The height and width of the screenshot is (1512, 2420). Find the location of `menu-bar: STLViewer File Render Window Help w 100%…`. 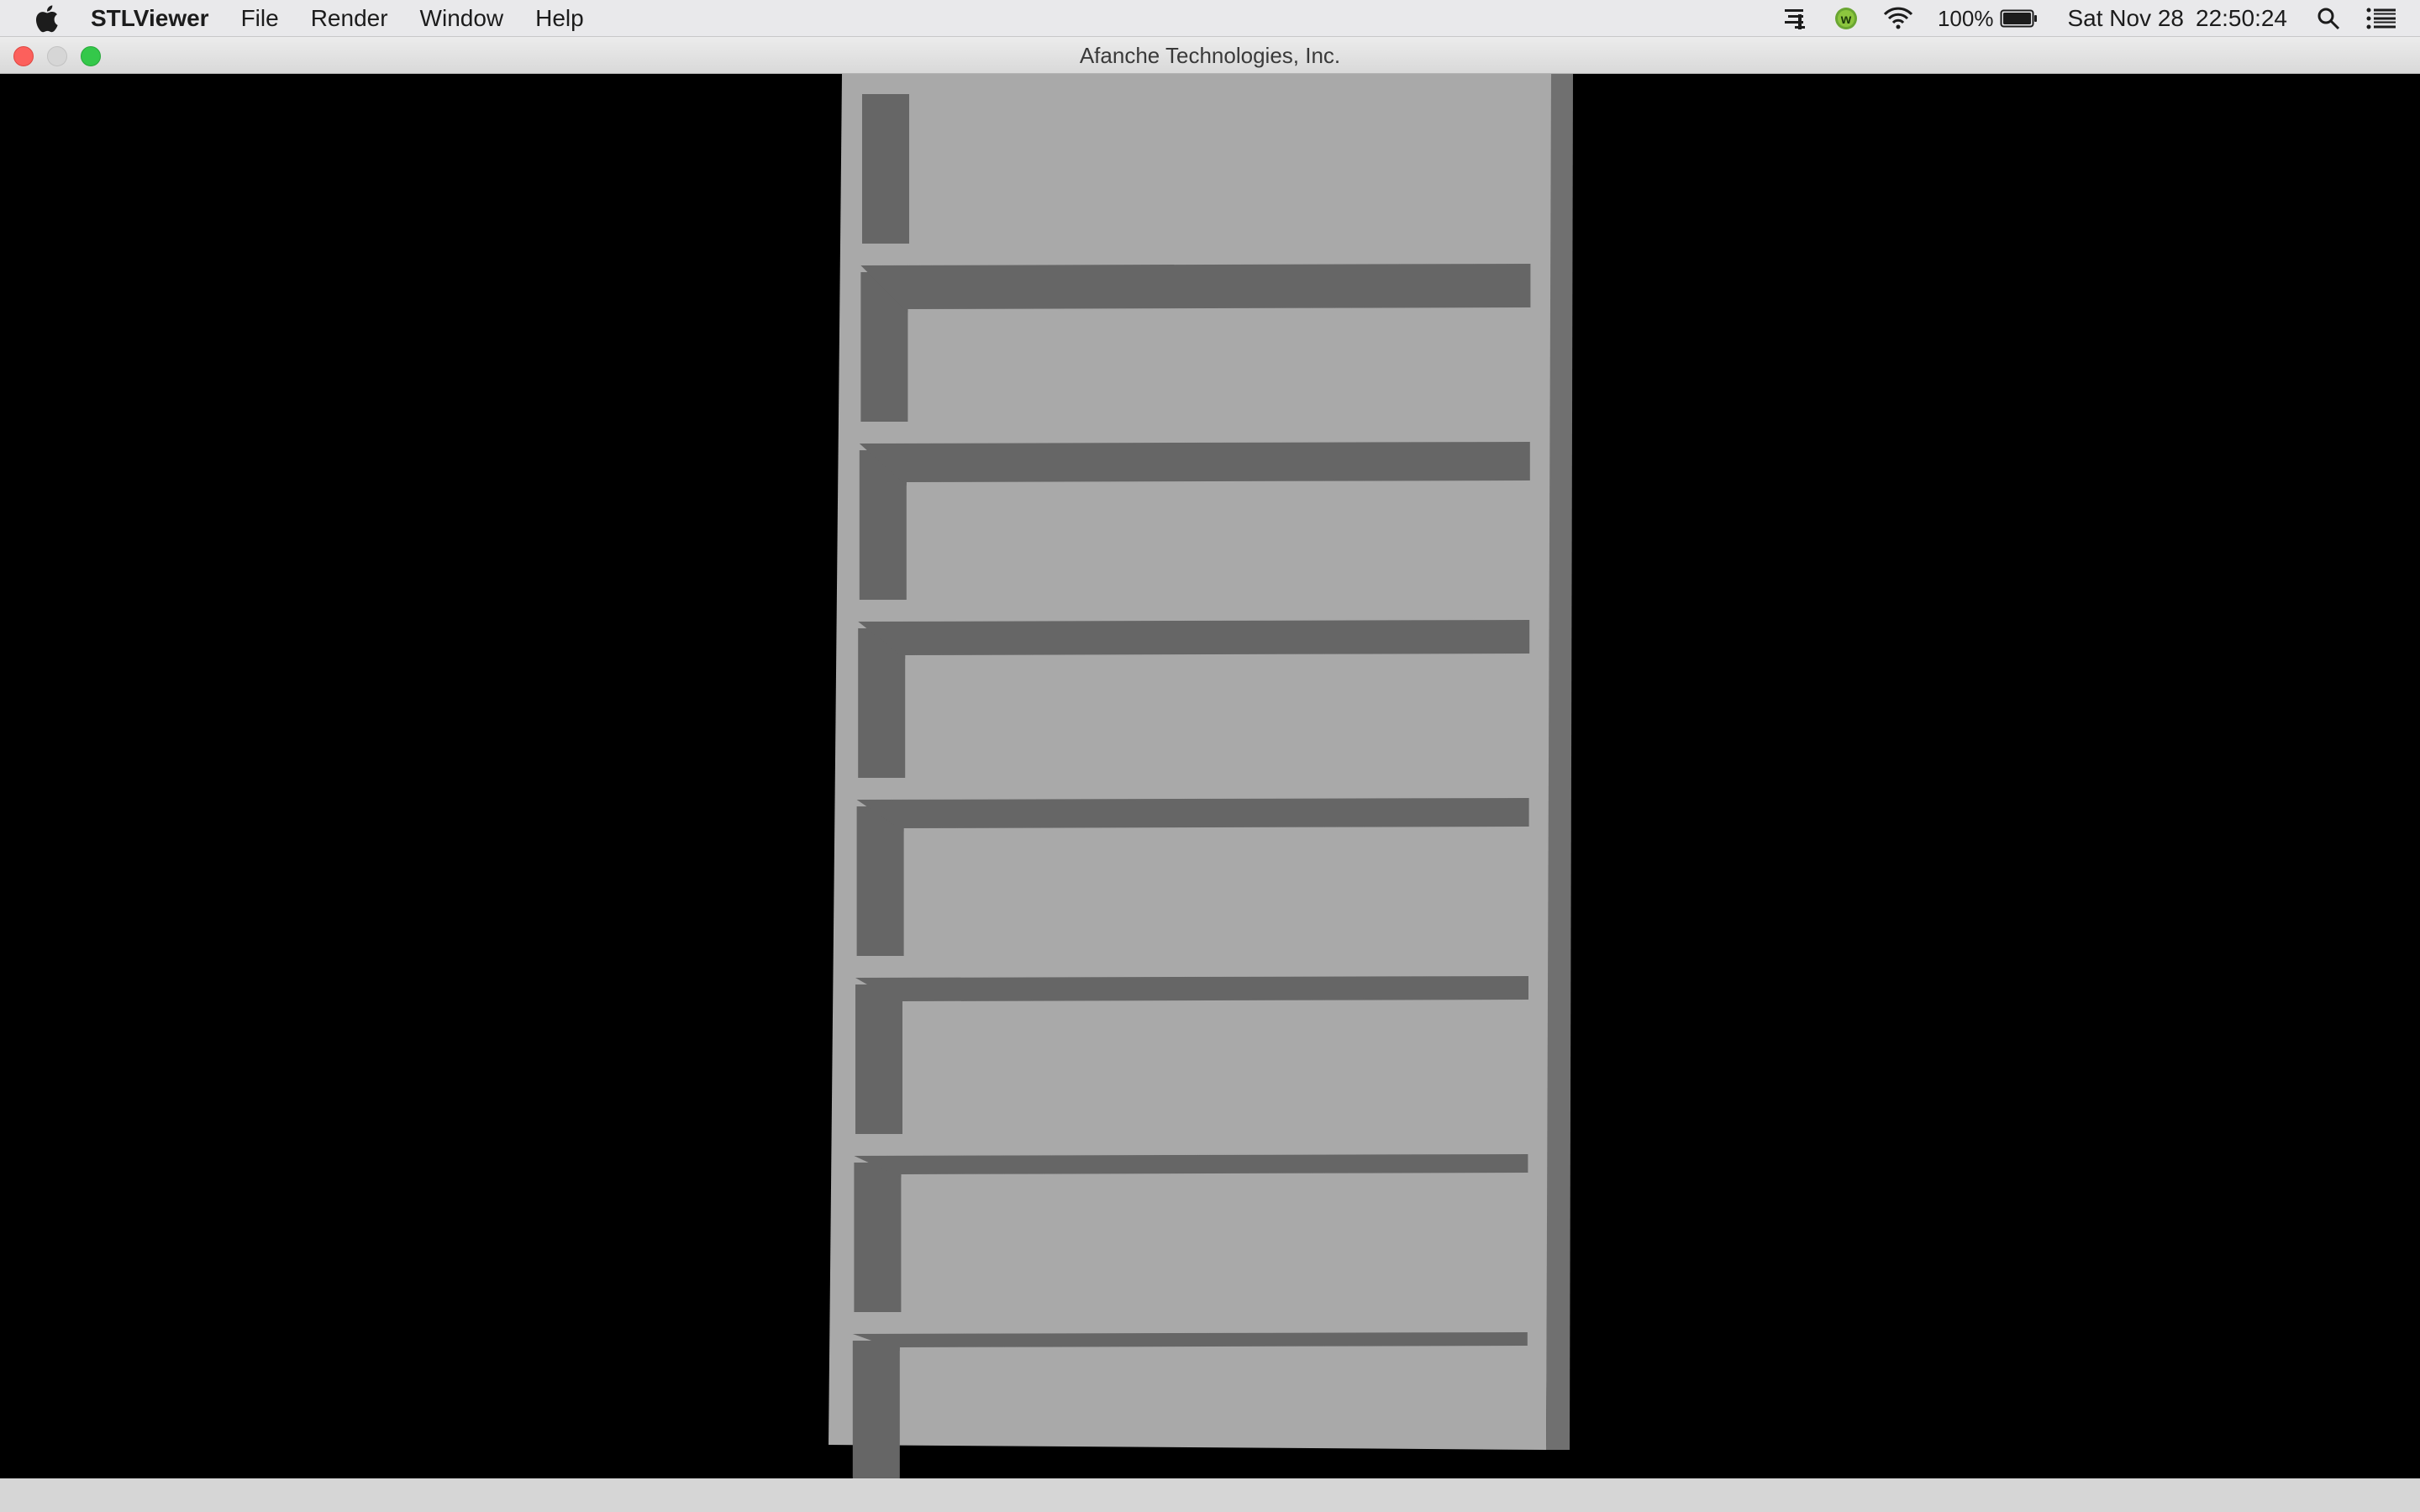

menu-bar: STLViewer File Render Window Help w 100%… is located at coordinates (1210, 18).